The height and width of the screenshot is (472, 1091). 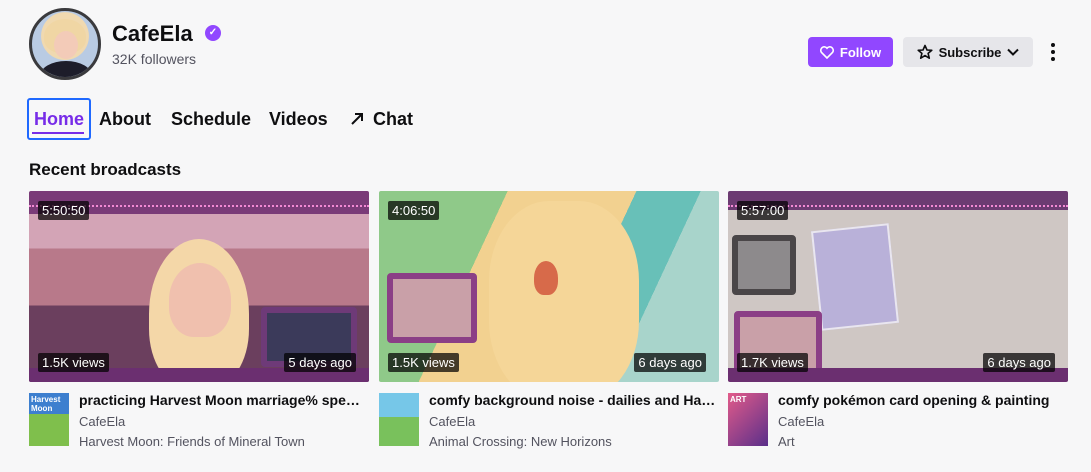 I want to click on channel-avatar, so click(x=65, y=44).